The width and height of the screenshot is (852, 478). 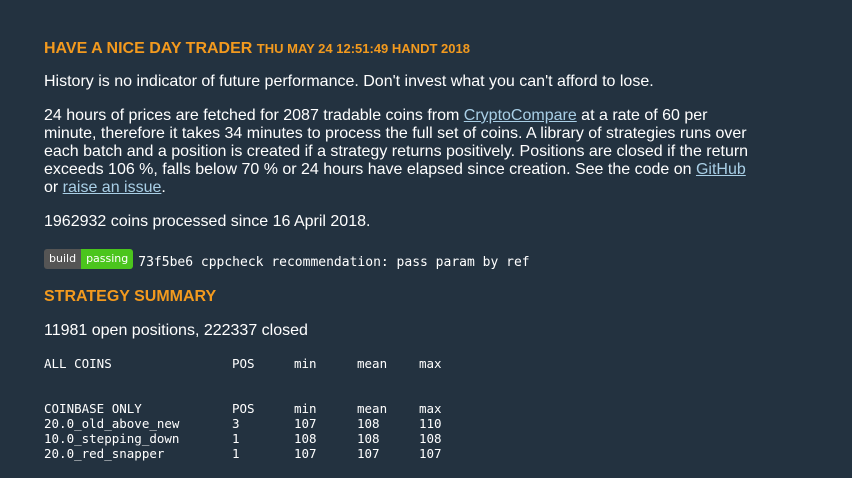 I want to click on strategy-name-cell: 20.0_old_above_new, so click(x=112, y=423).